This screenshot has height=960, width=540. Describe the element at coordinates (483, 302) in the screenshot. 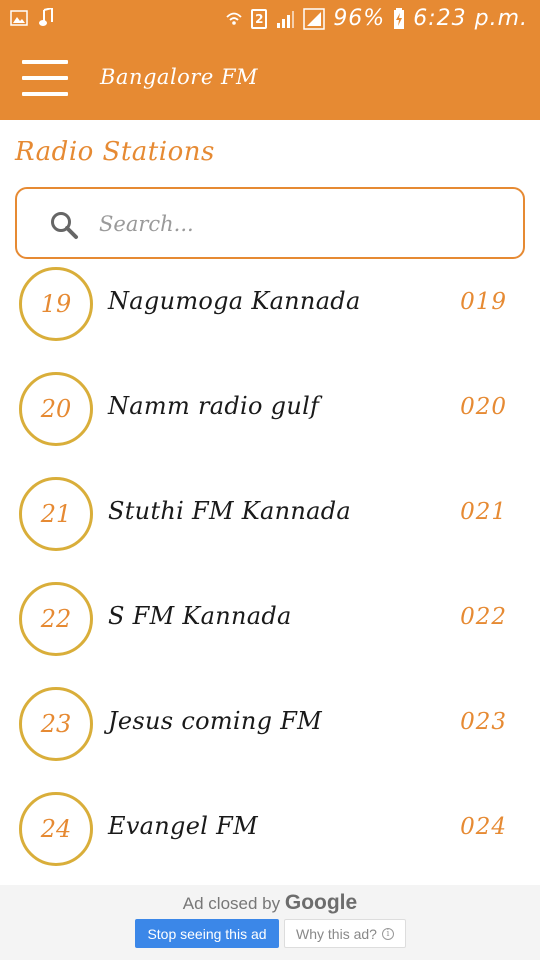

I see `station-code: 019` at that location.